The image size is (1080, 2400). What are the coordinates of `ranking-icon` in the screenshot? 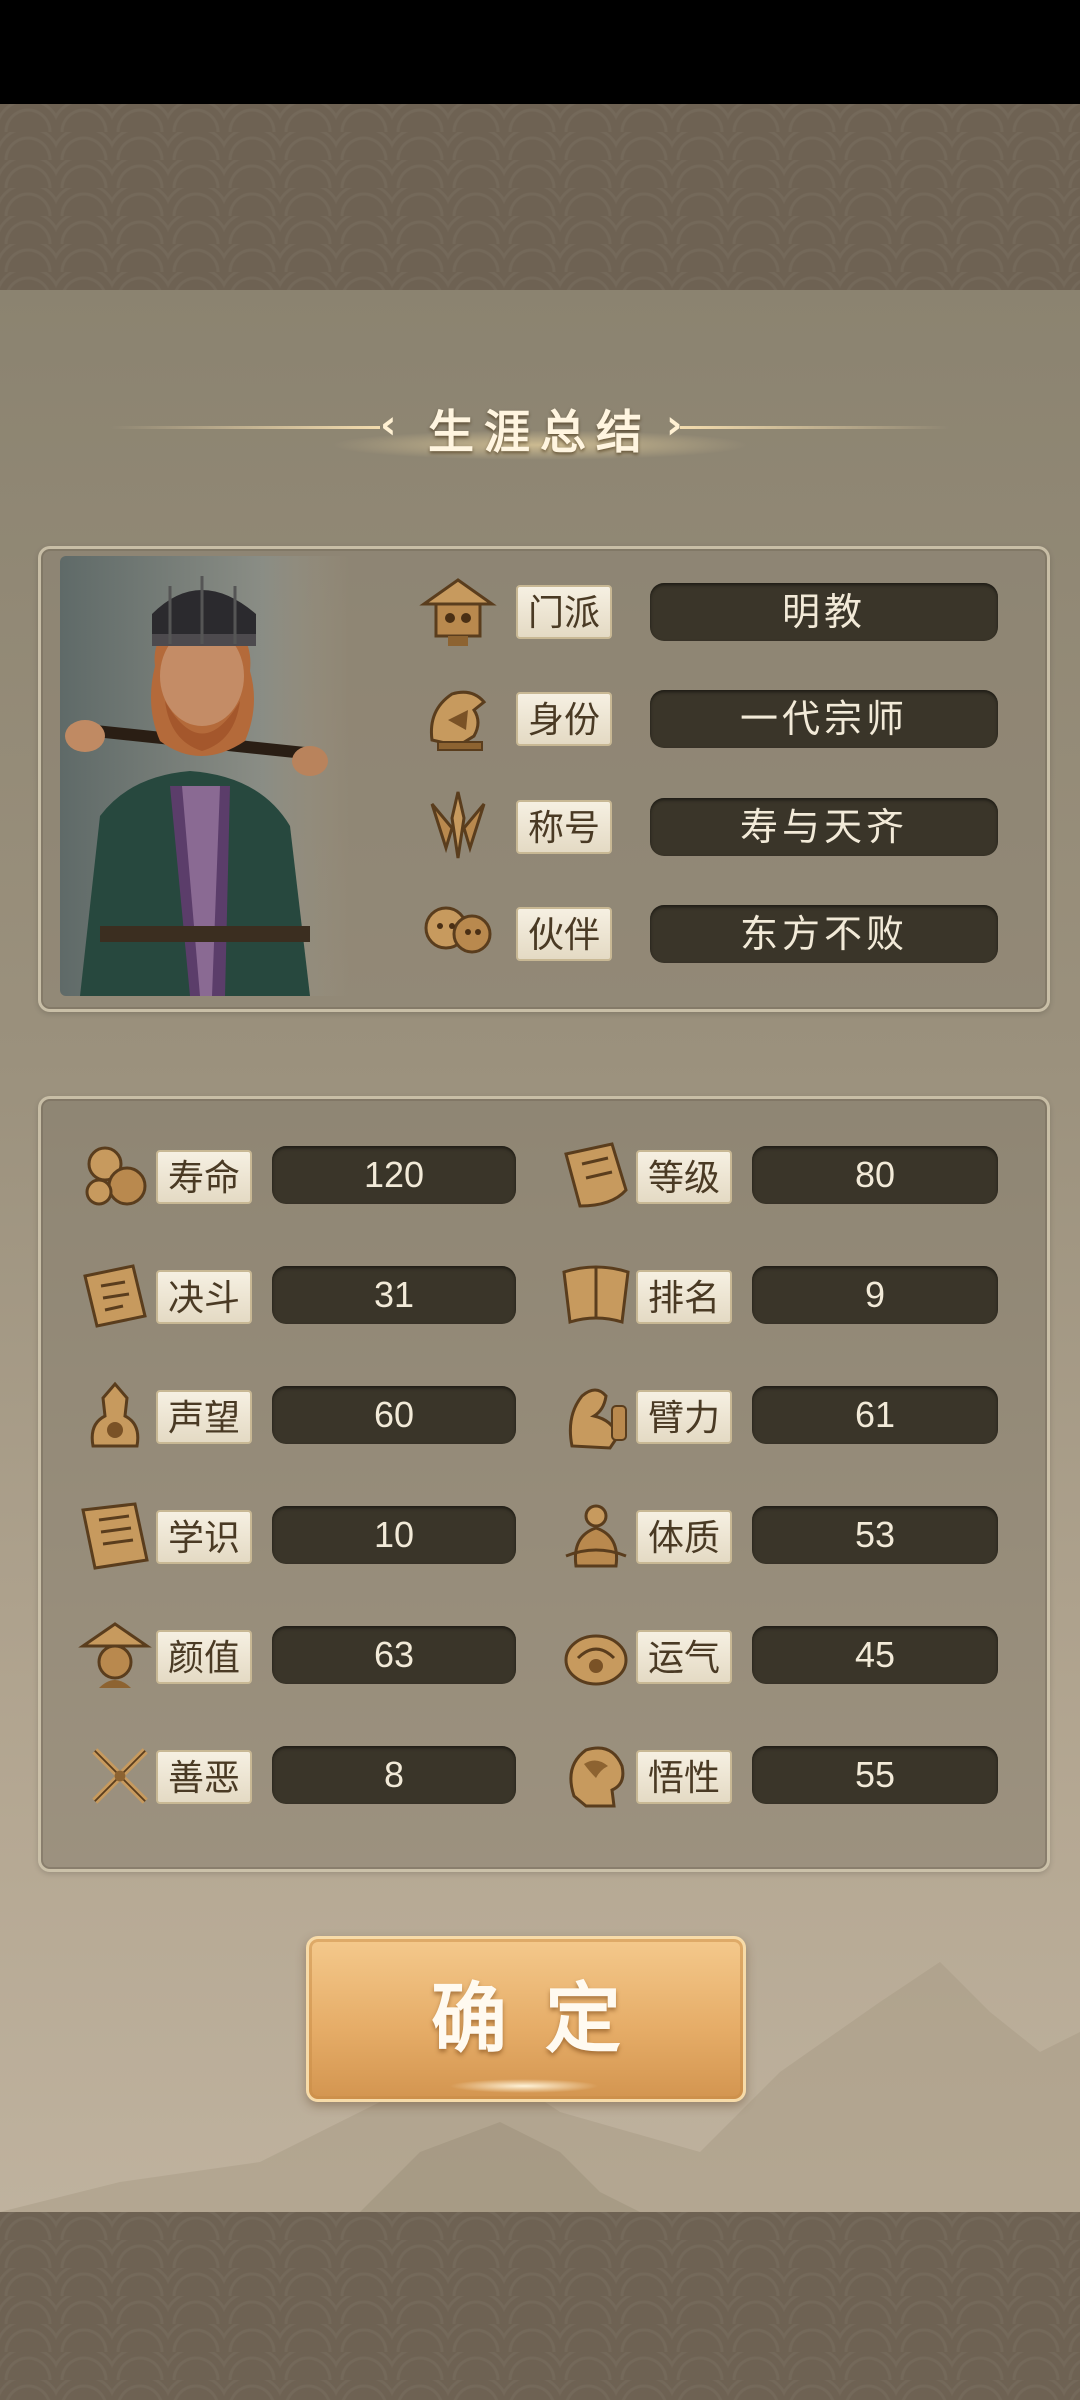 It's located at (596, 1296).